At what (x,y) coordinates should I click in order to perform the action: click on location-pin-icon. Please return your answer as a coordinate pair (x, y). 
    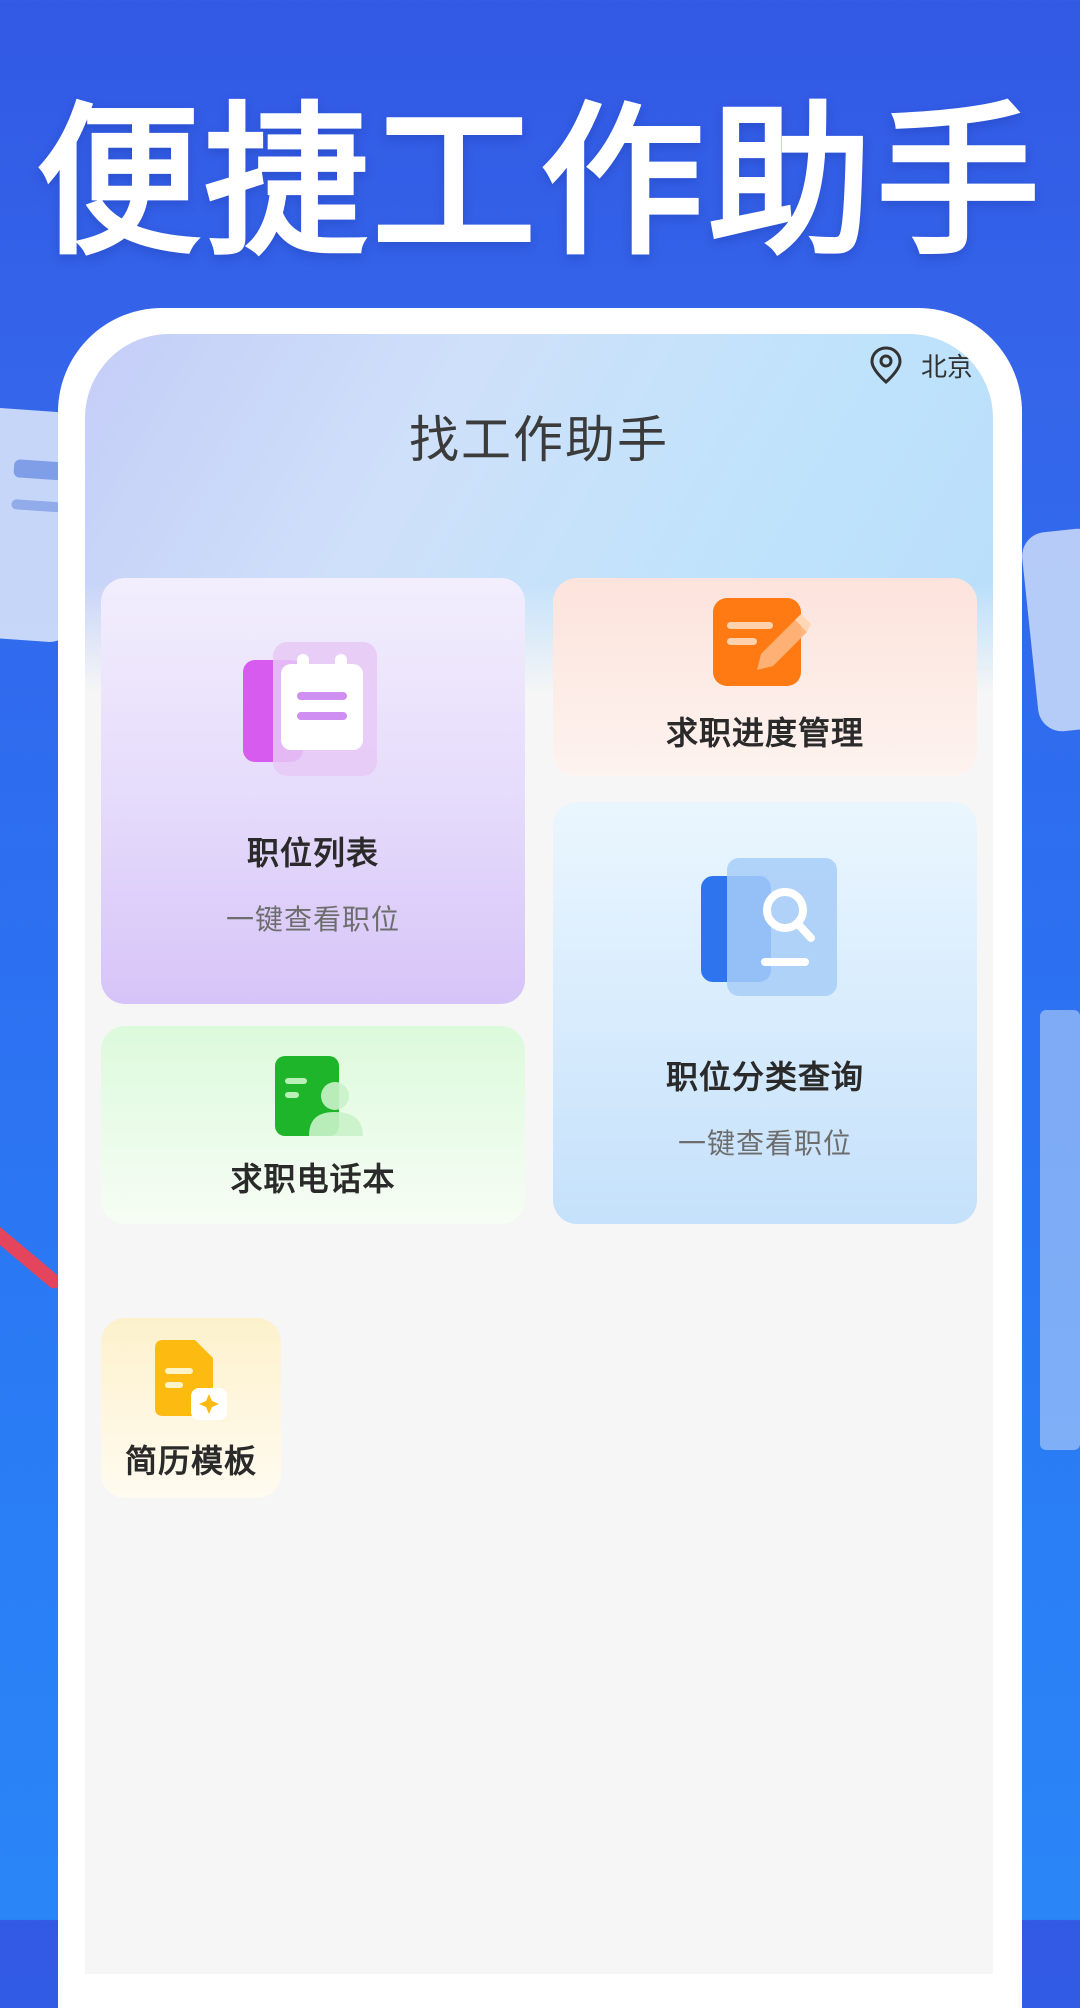
    Looking at the image, I should click on (886, 365).